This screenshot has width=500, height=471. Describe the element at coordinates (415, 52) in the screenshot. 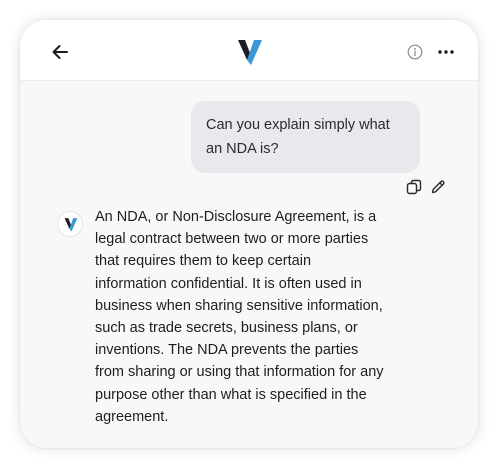

I see `info-circle-icon` at that location.